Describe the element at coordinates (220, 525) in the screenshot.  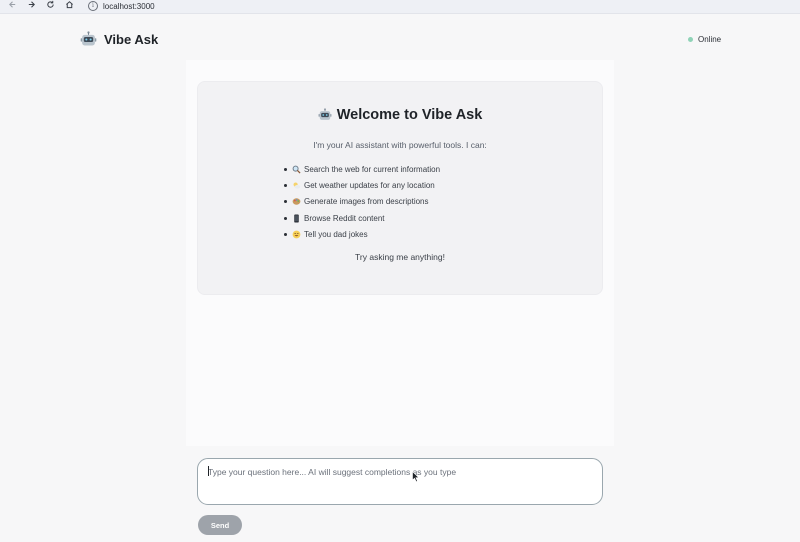
I see `send-button: Send` at that location.